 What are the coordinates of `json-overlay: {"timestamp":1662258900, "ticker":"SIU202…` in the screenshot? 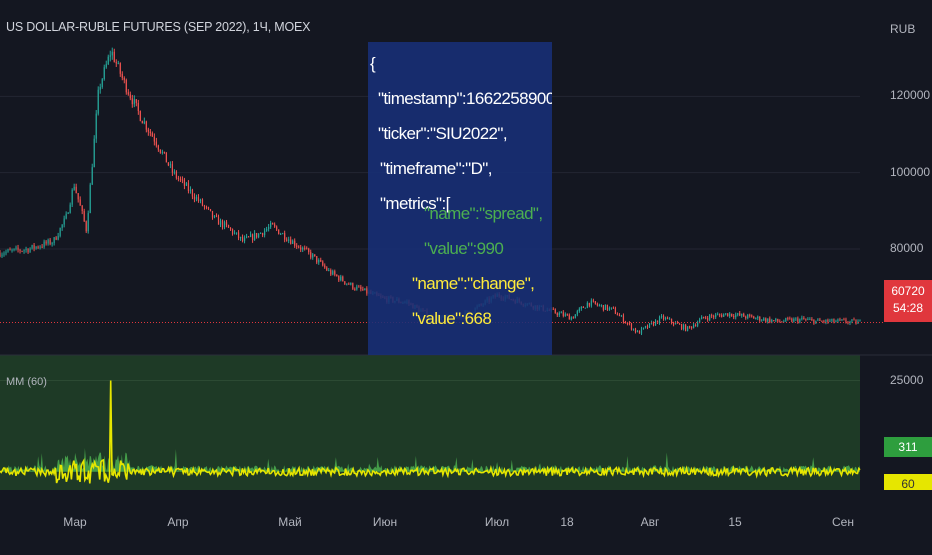 It's located at (460, 198).